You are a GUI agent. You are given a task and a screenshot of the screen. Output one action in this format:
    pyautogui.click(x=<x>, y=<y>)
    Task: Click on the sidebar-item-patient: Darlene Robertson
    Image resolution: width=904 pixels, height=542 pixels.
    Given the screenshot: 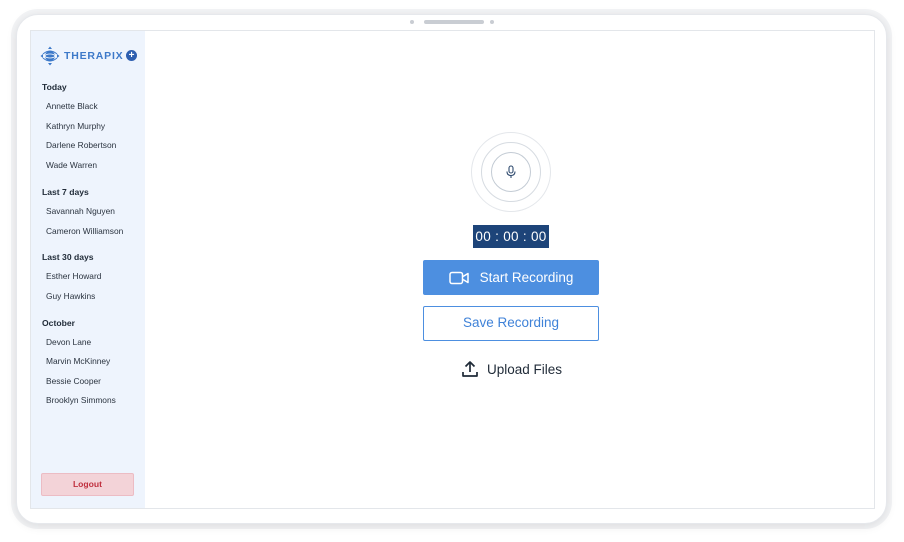 What is the action you would take?
    pyautogui.click(x=81, y=145)
    